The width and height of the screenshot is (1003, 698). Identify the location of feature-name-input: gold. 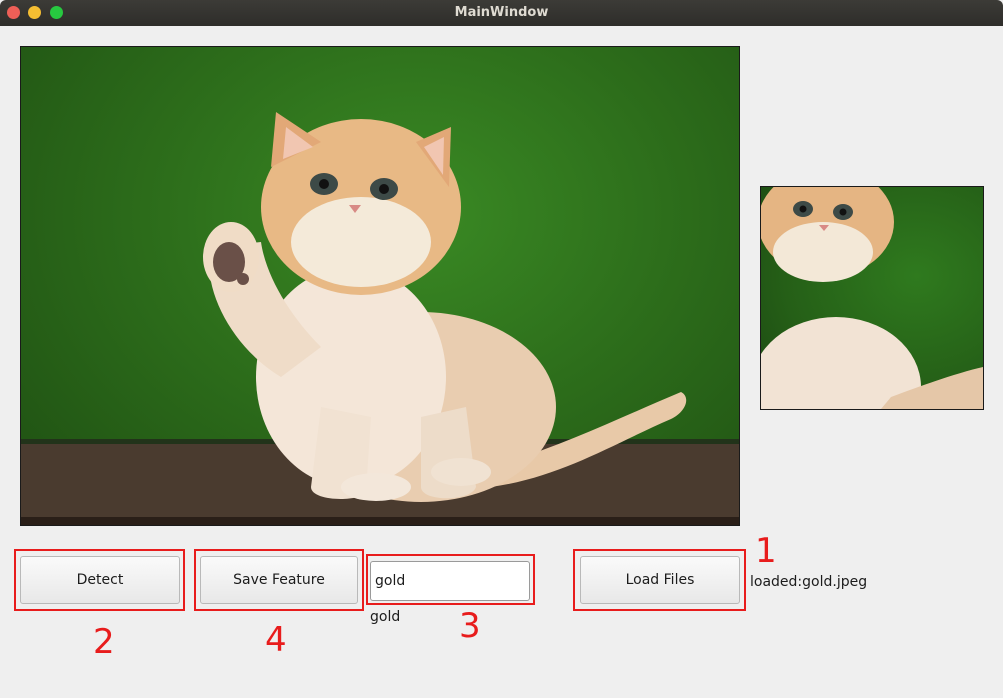
(450, 581).